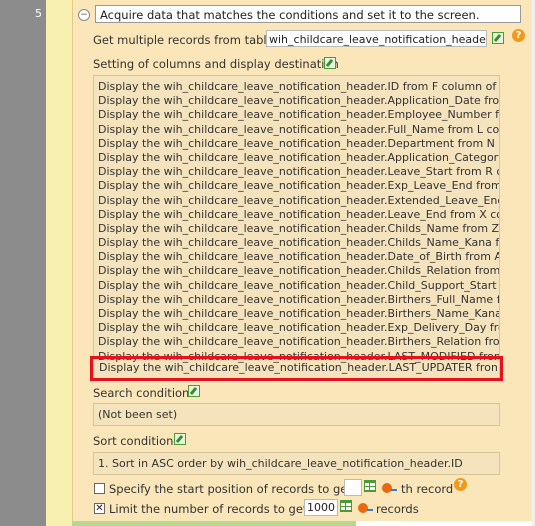 The image size is (535, 526). I want to click on step-number: 5, so click(38, 13).